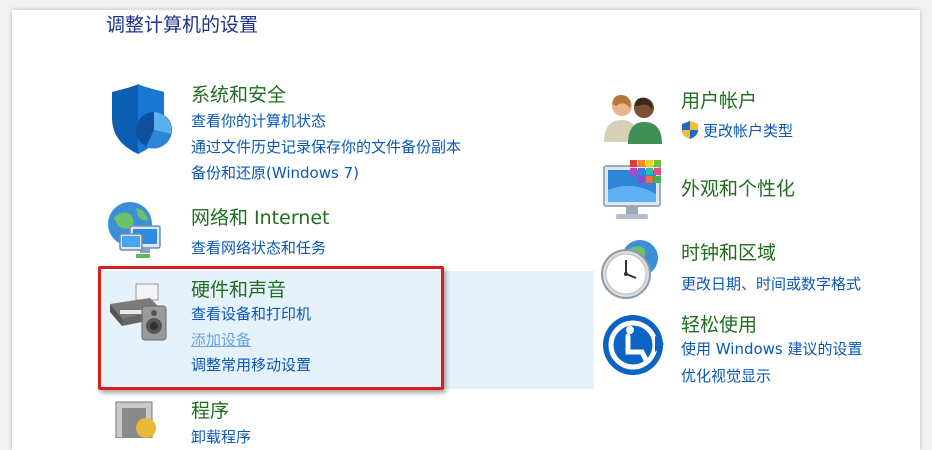 The height and width of the screenshot is (450, 932). What do you see at coordinates (326, 146) in the screenshot?
I see `link-file-history-backup: 通过文件历史记录保存你的文件备份副本` at bounding box center [326, 146].